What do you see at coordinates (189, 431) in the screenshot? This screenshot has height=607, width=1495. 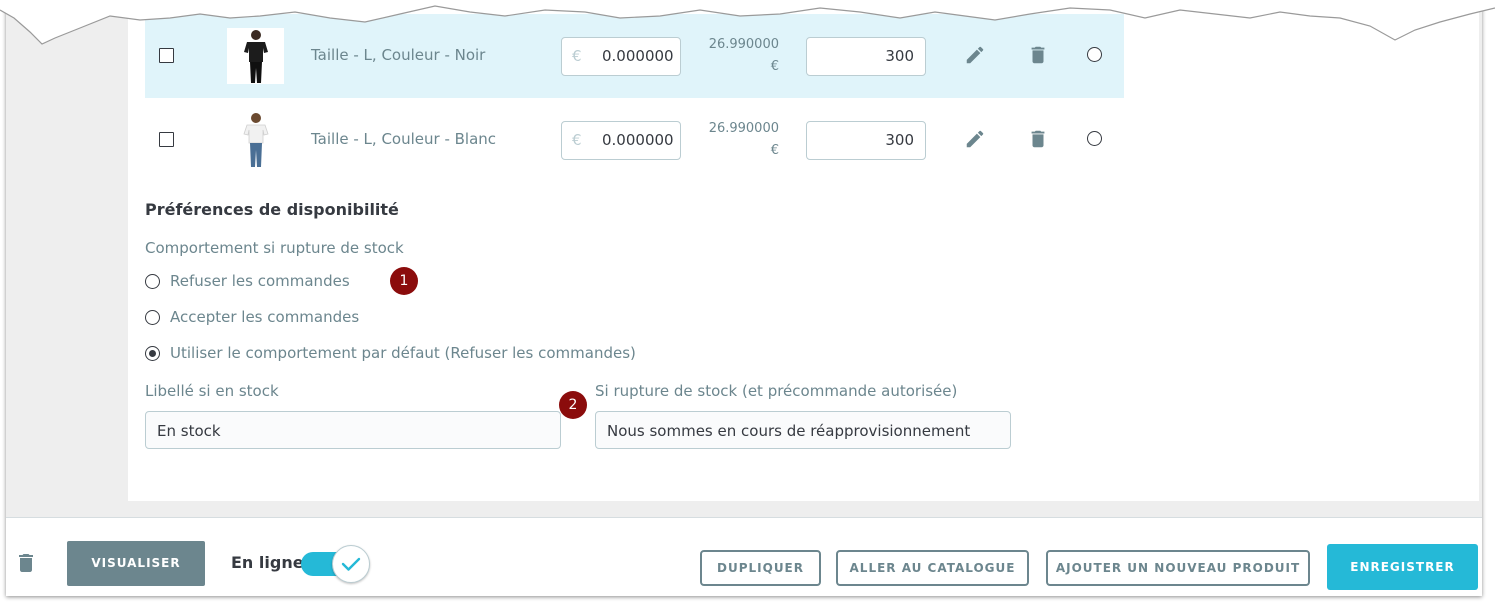 I see `in-stock-value: En stock` at bounding box center [189, 431].